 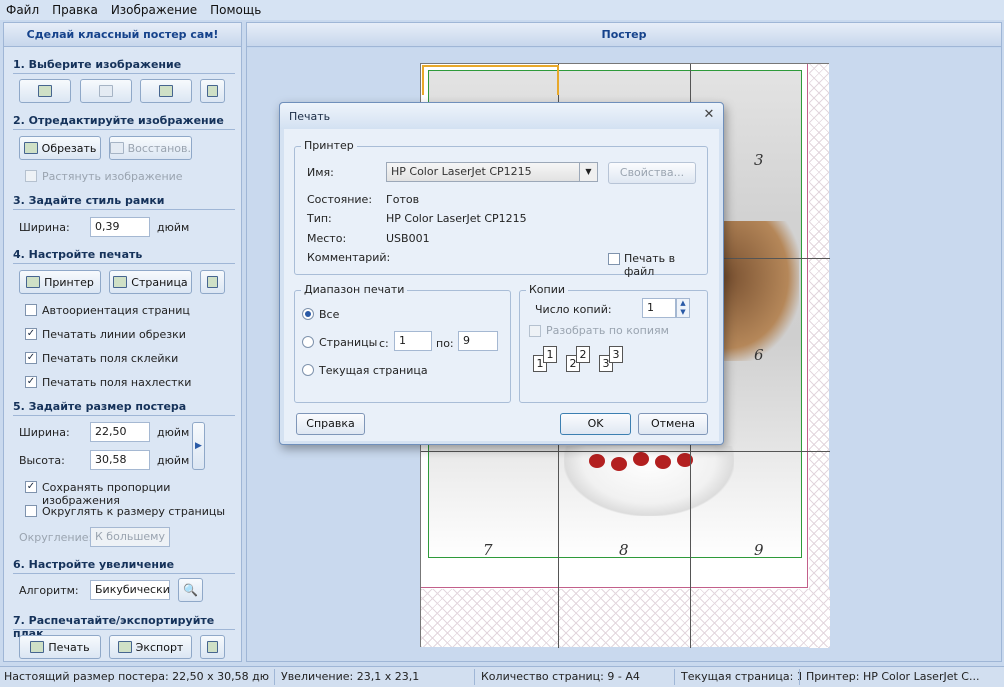 What do you see at coordinates (478, 341) in the screenshot?
I see `to-page-input: 9` at bounding box center [478, 341].